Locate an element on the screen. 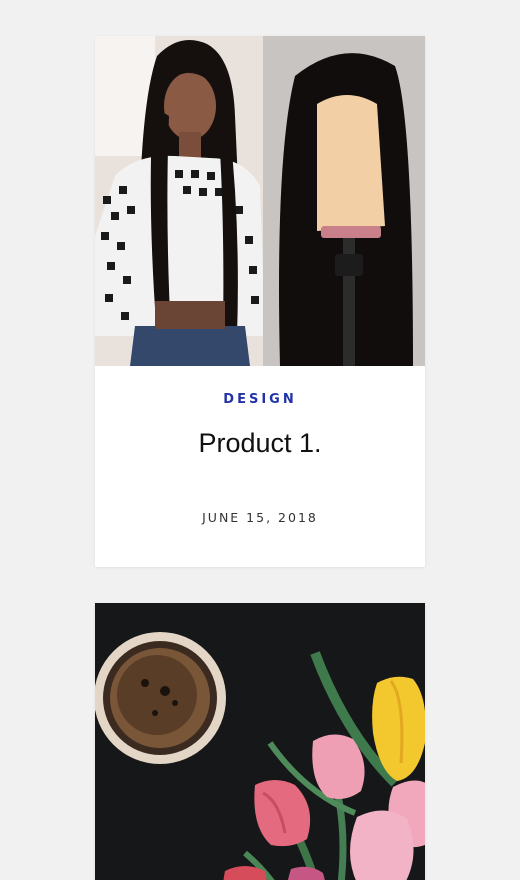  post-date: JUNE 15, 2018 is located at coordinates (260, 517).